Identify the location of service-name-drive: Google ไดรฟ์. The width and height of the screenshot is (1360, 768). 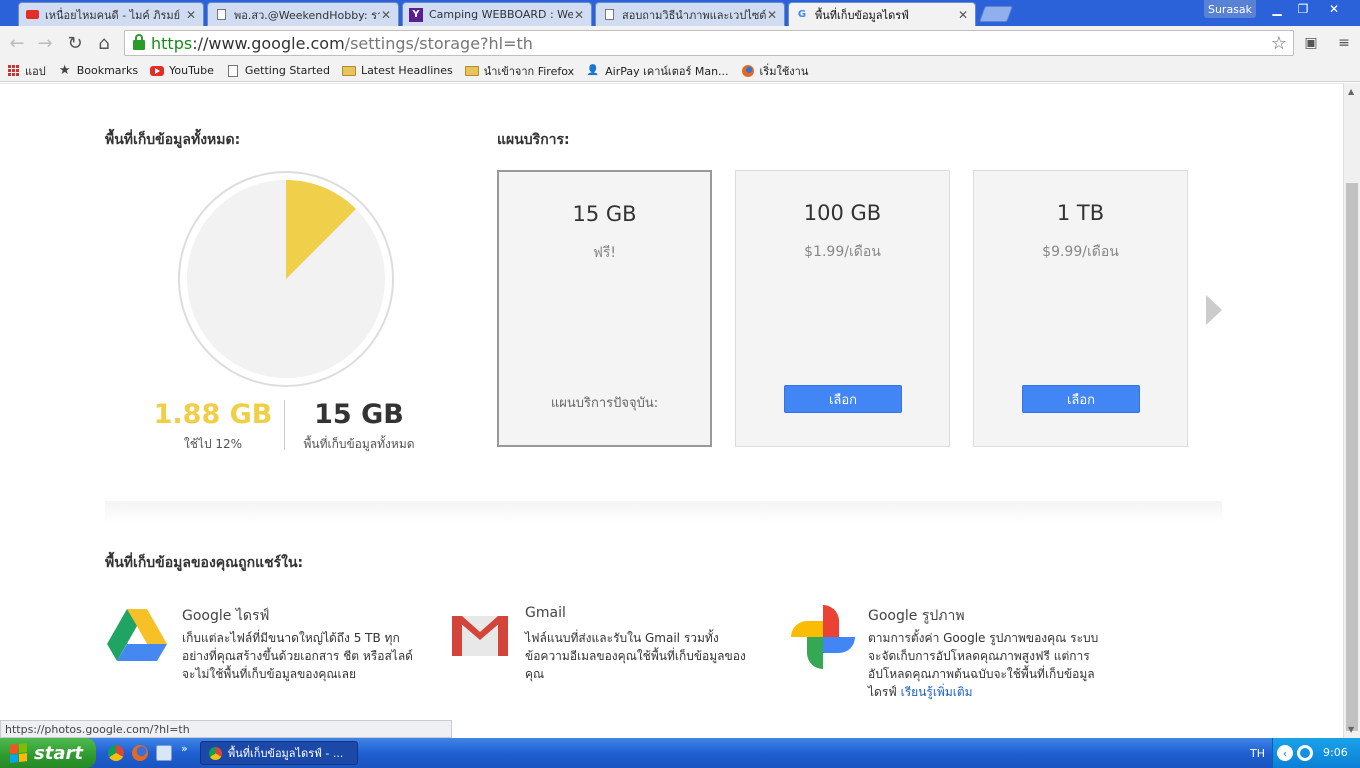
(226, 616).